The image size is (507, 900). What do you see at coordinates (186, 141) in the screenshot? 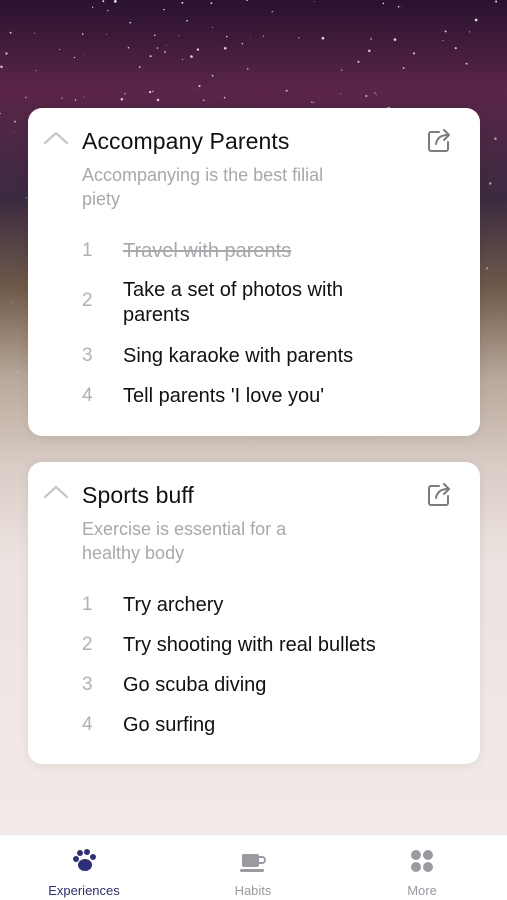
I see `card-title: Accompany Parents` at bounding box center [186, 141].